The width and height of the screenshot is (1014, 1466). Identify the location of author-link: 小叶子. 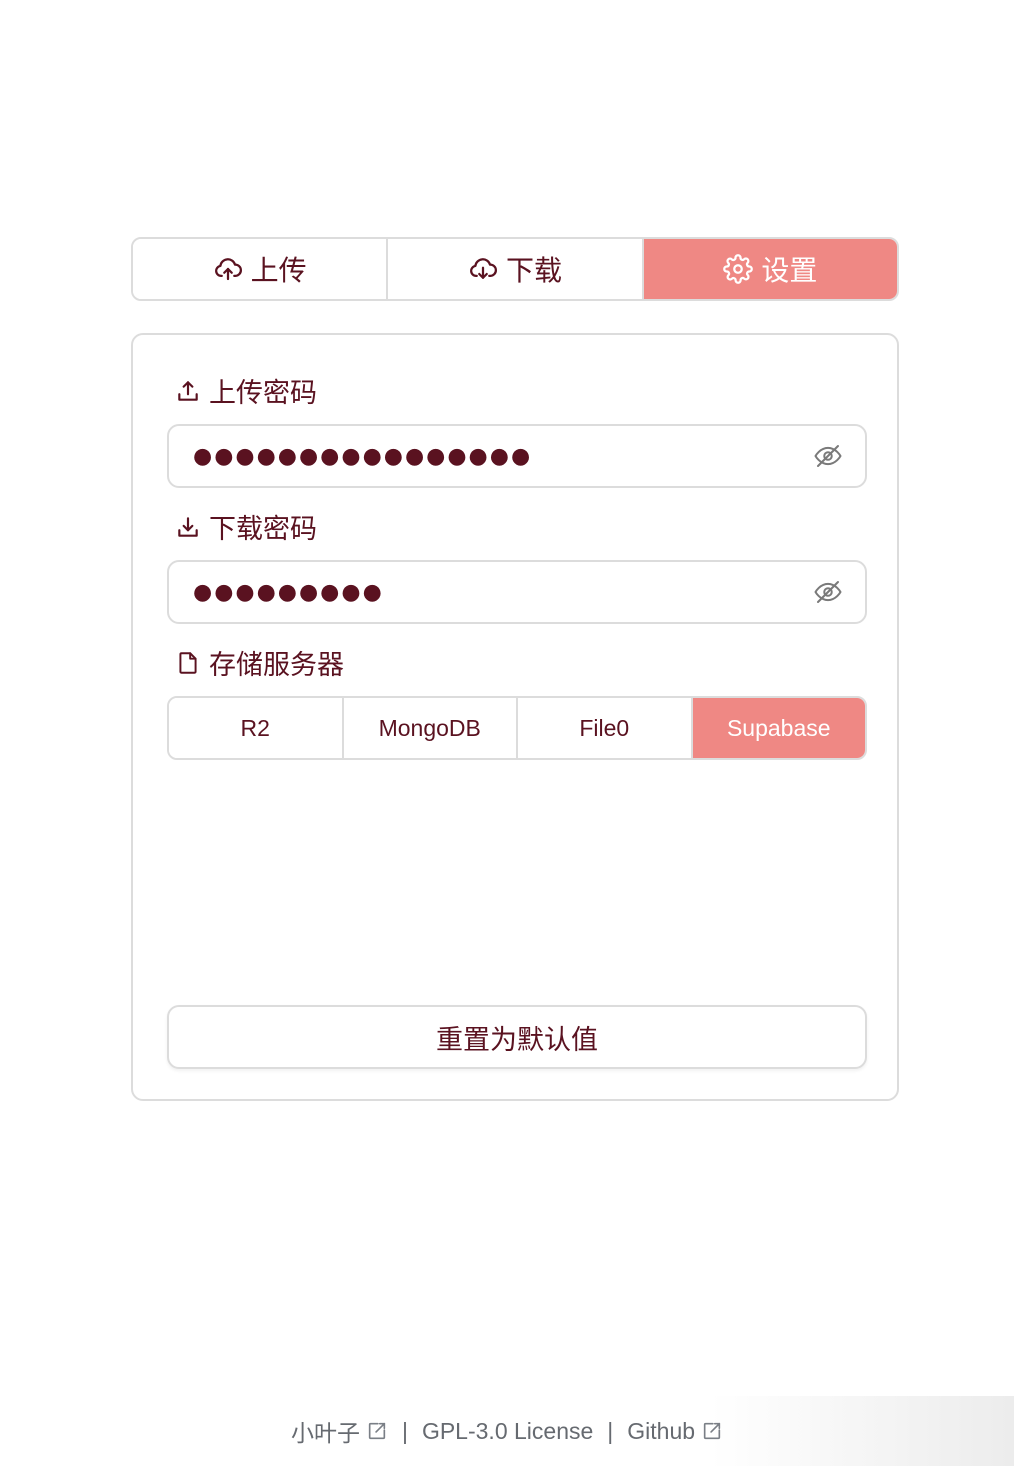
(339, 1431).